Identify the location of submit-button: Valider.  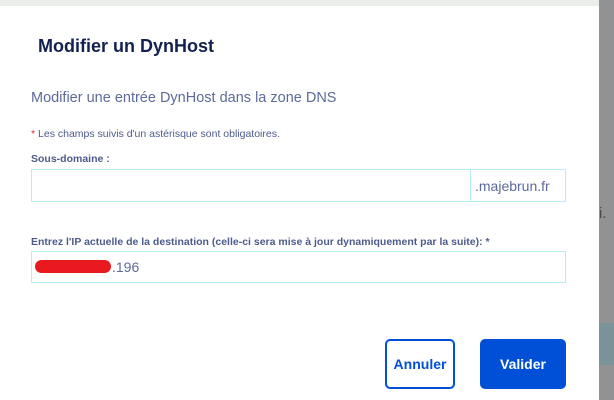
(523, 364).